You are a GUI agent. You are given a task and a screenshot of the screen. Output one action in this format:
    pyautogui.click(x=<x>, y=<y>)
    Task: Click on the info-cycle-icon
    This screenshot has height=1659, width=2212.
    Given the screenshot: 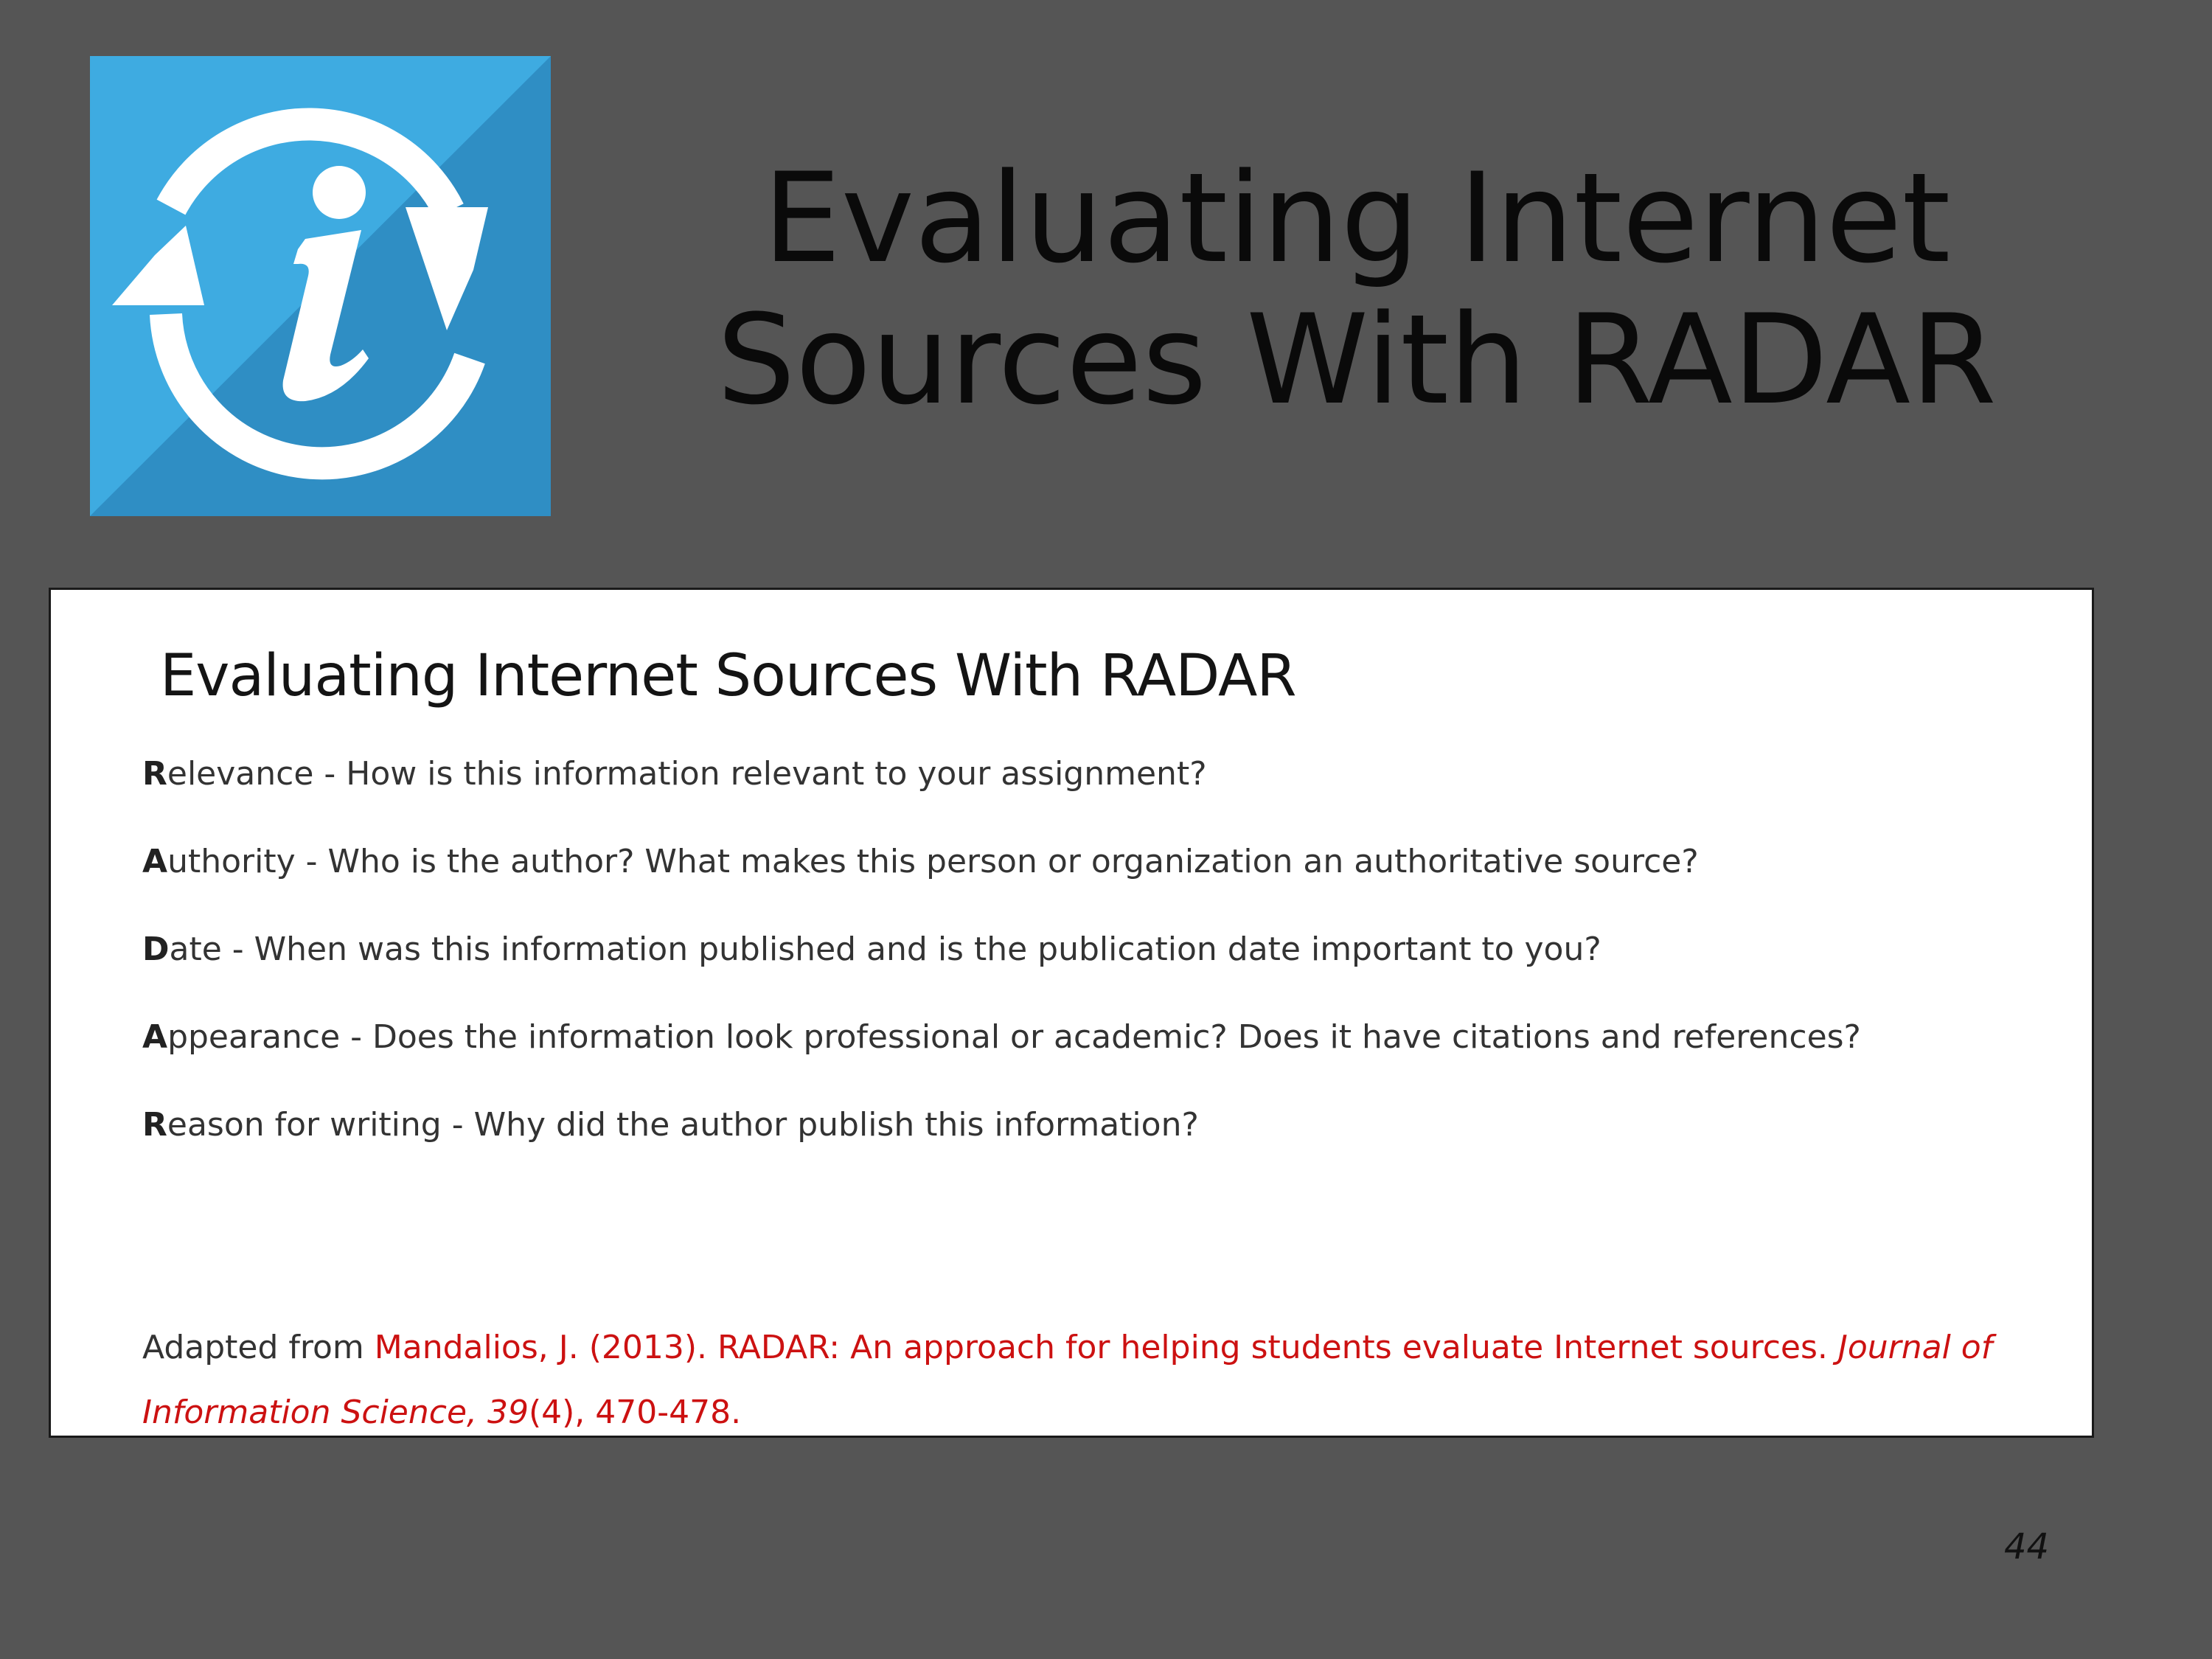 What is the action you would take?
    pyautogui.click(x=320, y=286)
    